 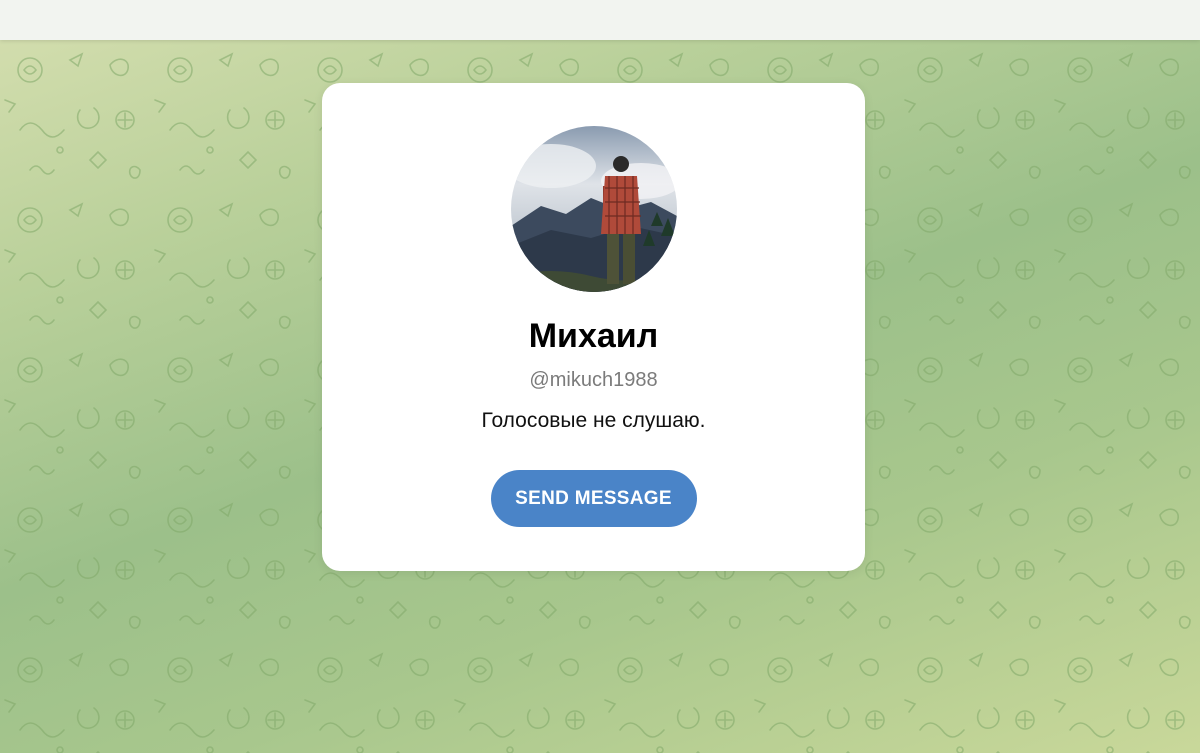 I want to click on profile-photo-icon, so click(x=593, y=209).